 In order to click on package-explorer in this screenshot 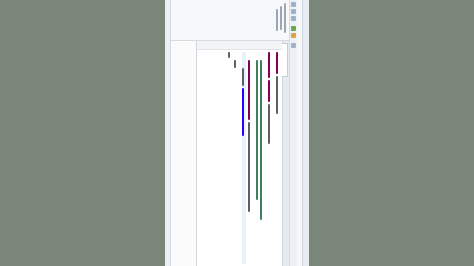, I will do `click(227, 20)`.